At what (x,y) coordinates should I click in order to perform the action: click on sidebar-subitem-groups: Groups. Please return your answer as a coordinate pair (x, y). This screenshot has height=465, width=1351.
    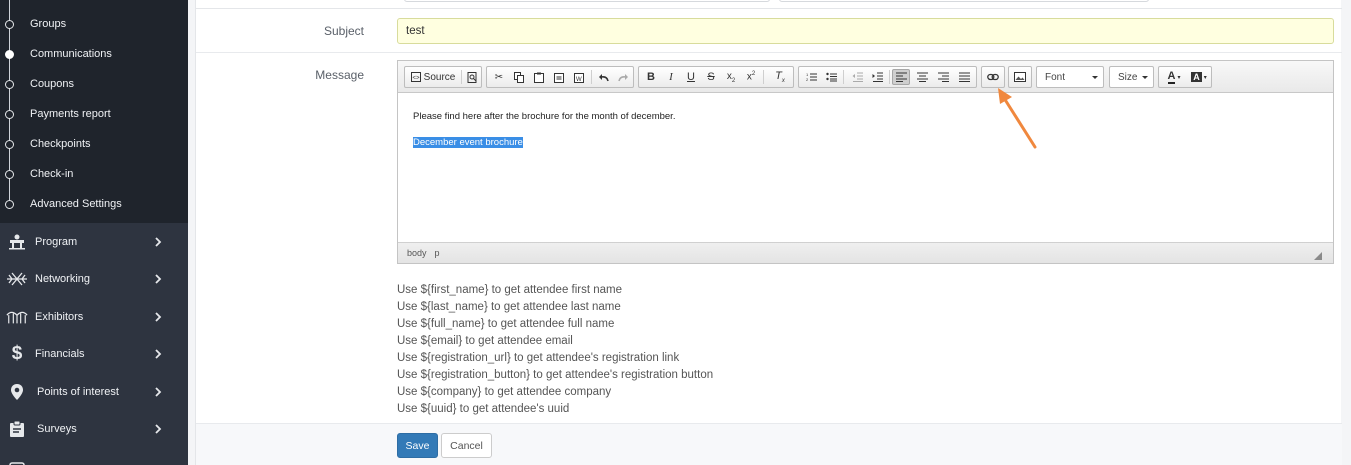
    Looking at the image, I should click on (94, 24).